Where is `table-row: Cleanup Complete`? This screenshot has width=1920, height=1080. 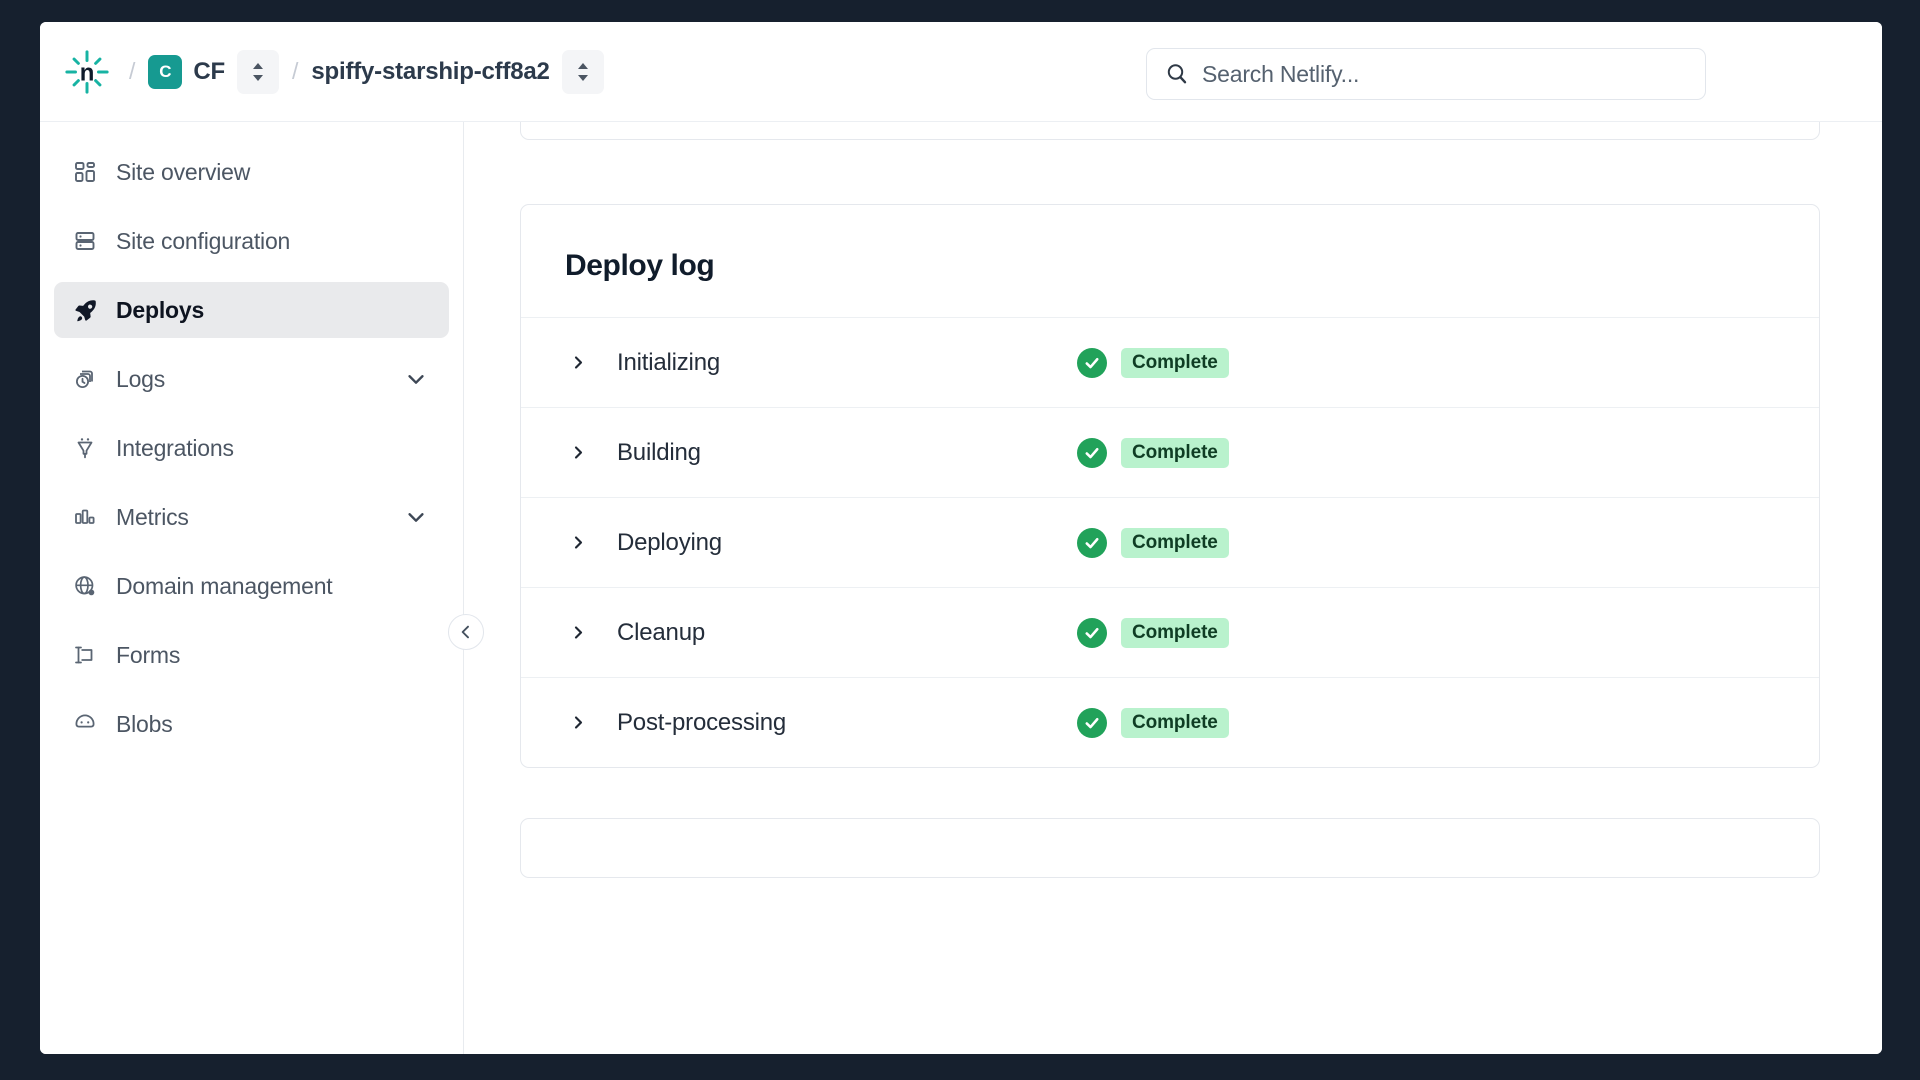 table-row: Cleanup Complete is located at coordinates (1170, 632).